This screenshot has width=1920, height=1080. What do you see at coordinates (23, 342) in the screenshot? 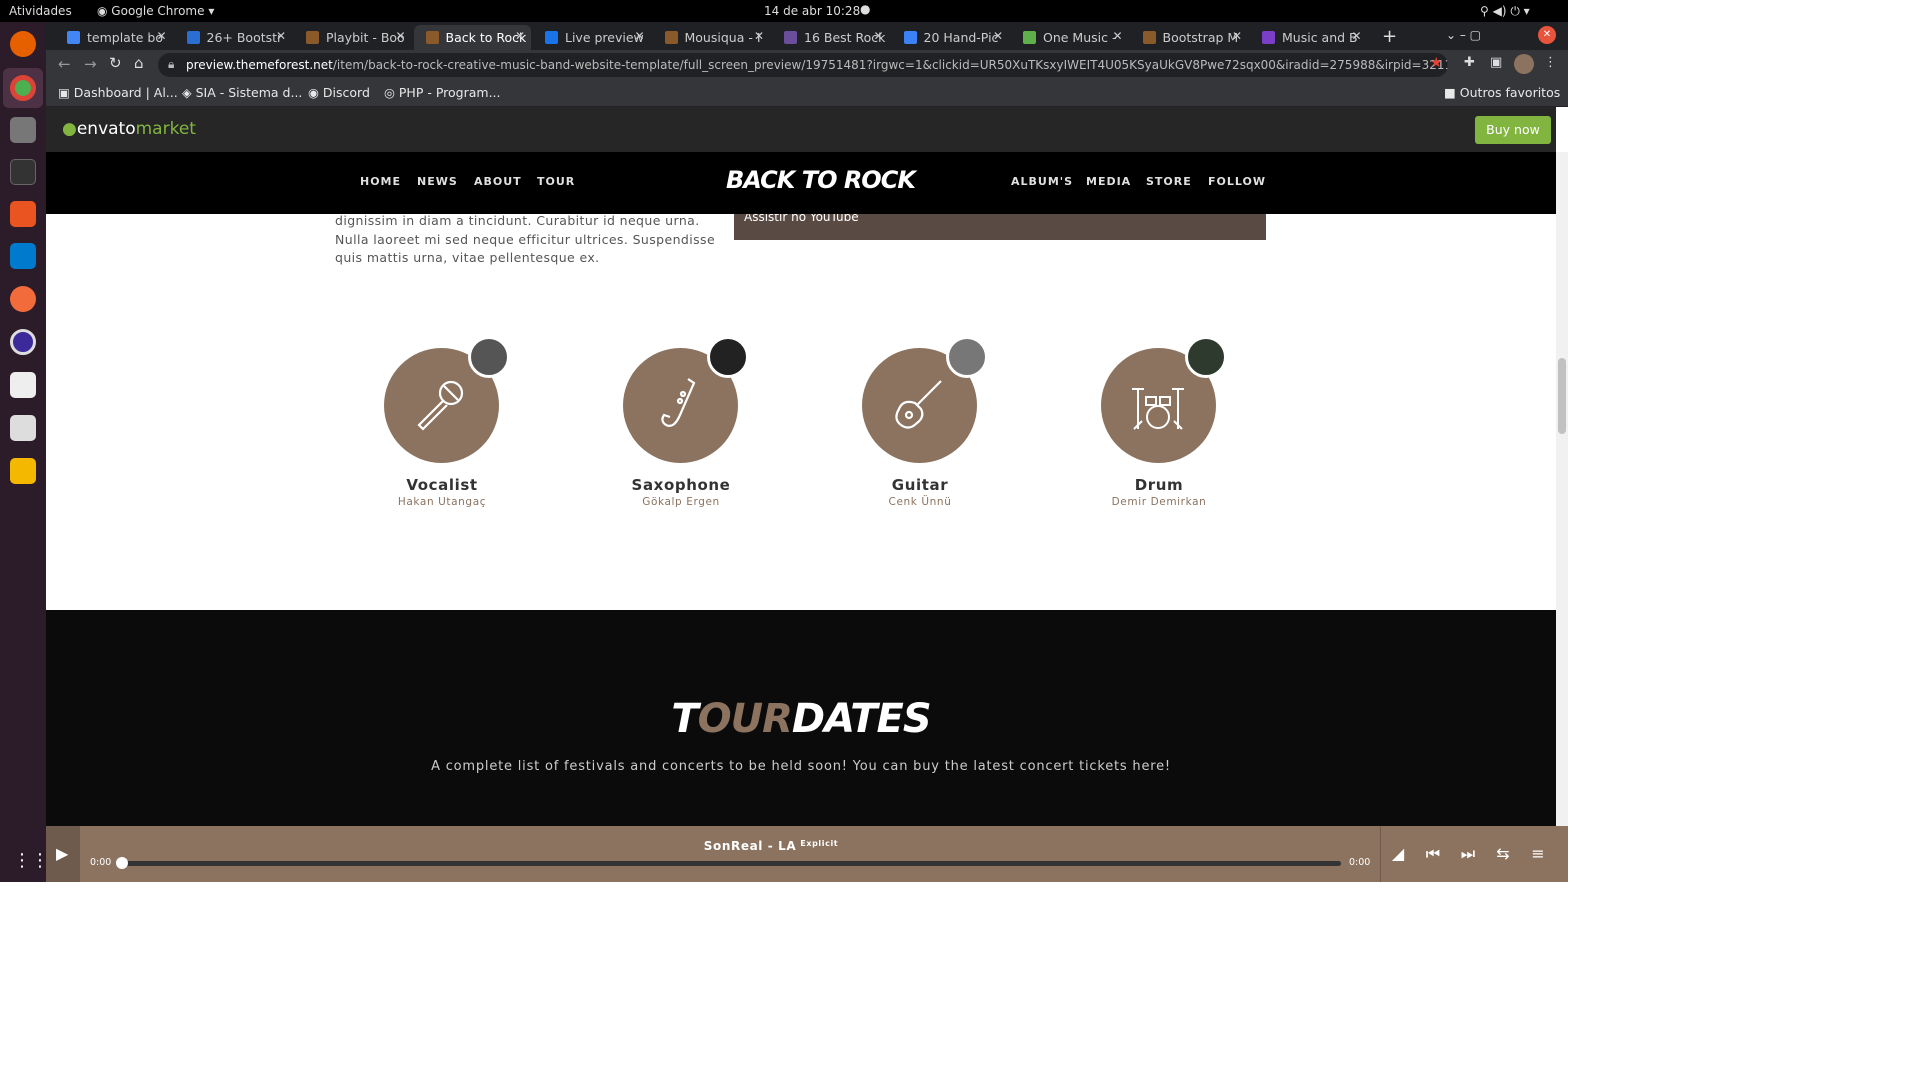
I see `eclipse-icon` at bounding box center [23, 342].